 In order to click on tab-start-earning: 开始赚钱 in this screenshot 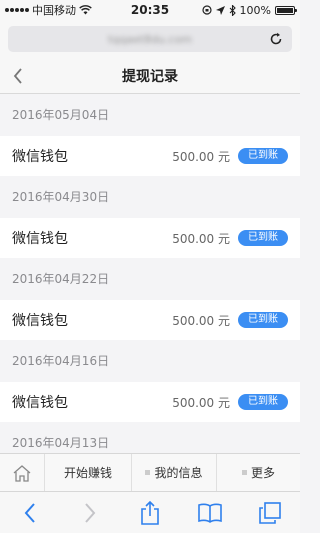, I will do `click(87, 472)`.